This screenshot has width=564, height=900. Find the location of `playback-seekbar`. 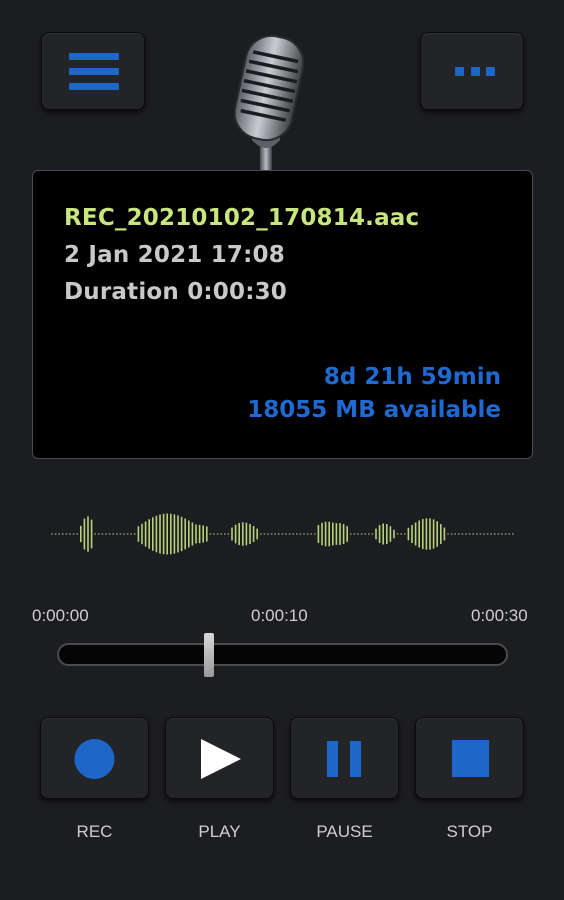

playback-seekbar is located at coordinates (282, 654).